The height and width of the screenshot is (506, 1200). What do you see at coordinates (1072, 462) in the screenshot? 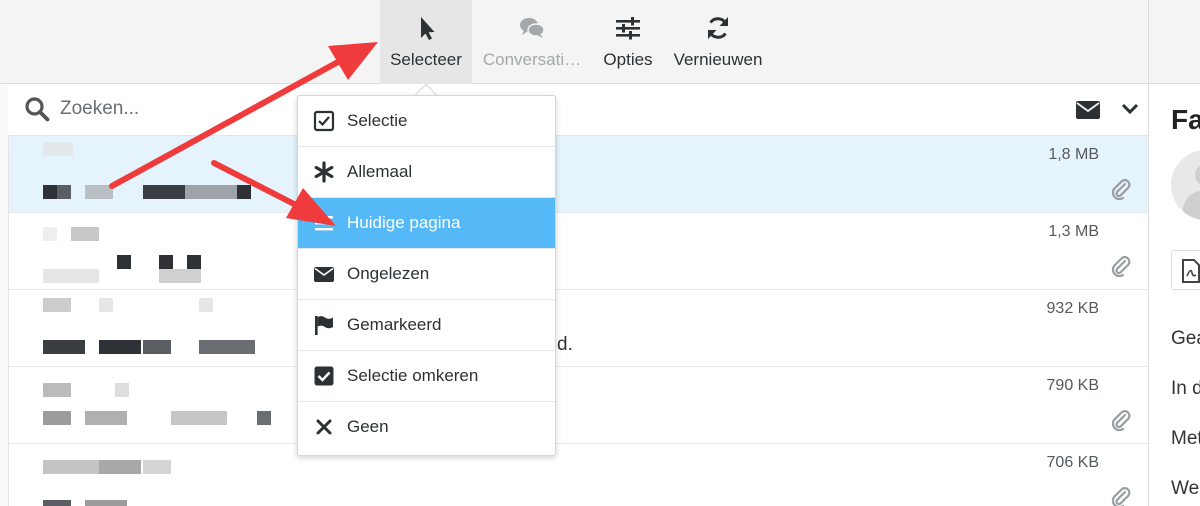
I see `message-size: 706 KB` at bounding box center [1072, 462].